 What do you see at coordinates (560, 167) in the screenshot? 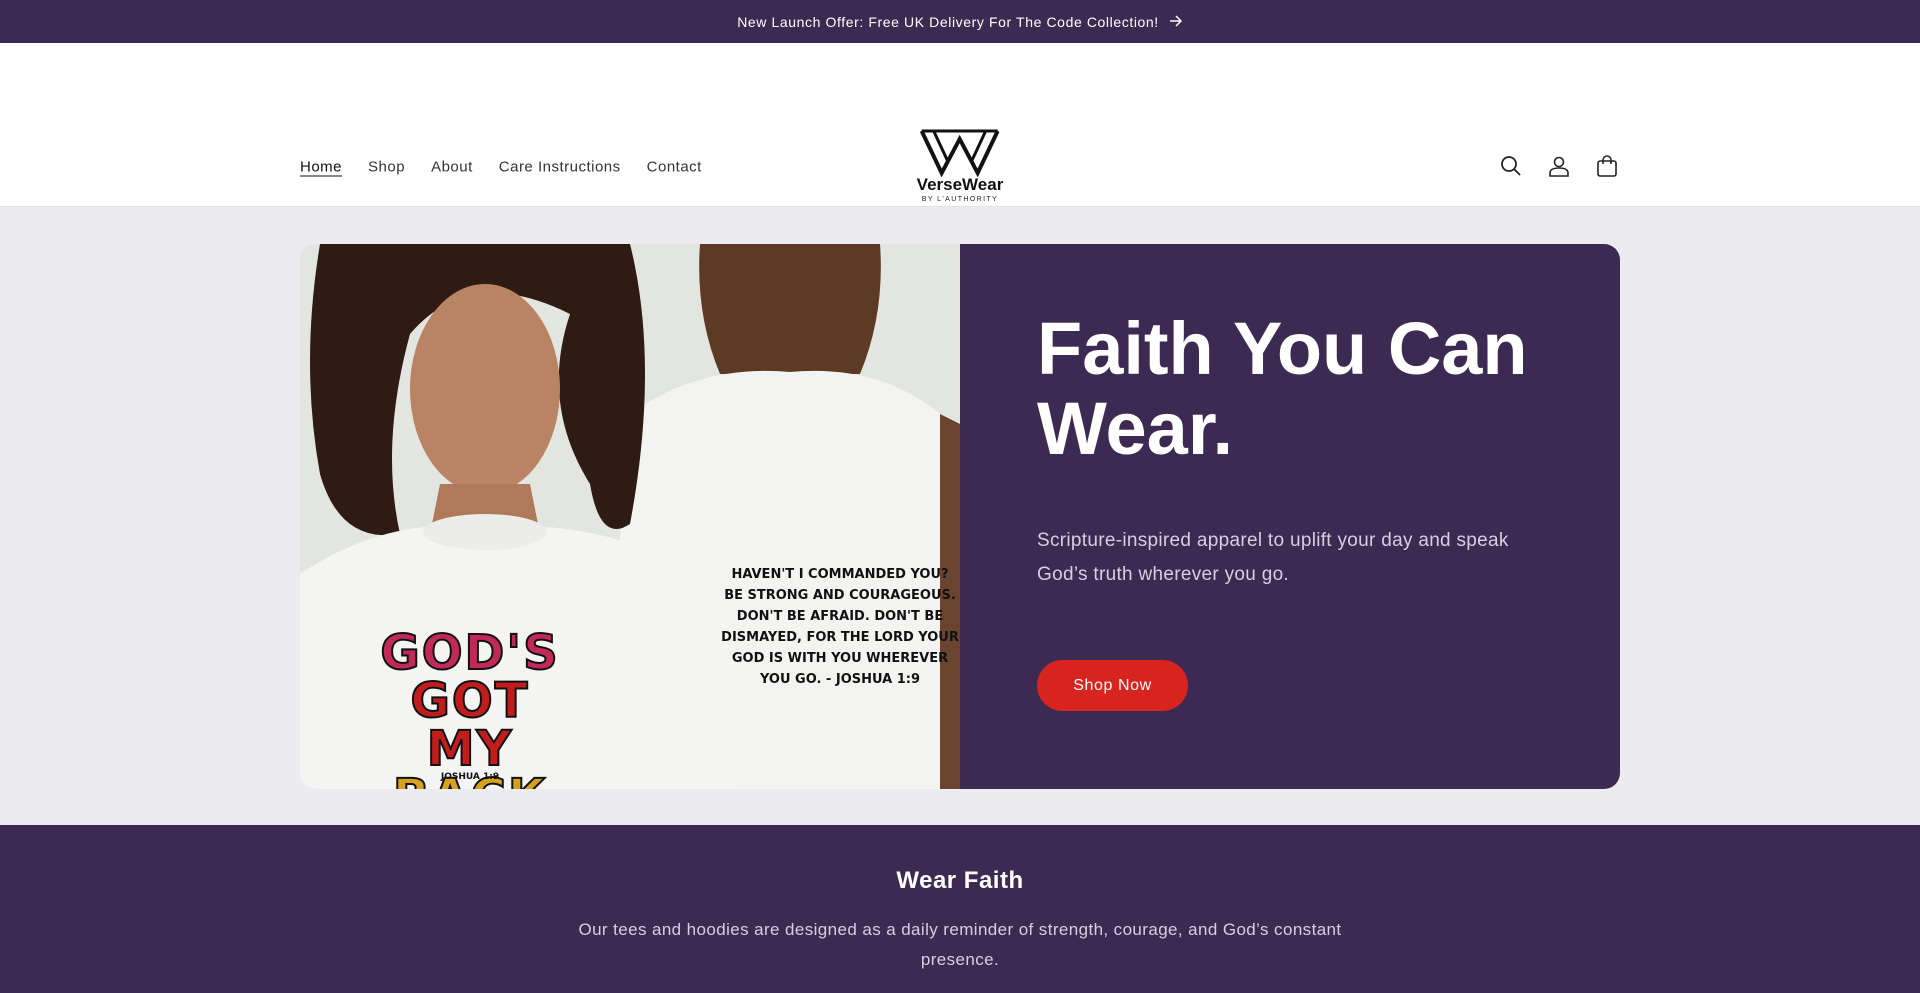
I see `nav-care-instructions: Care Instructions` at bounding box center [560, 167].